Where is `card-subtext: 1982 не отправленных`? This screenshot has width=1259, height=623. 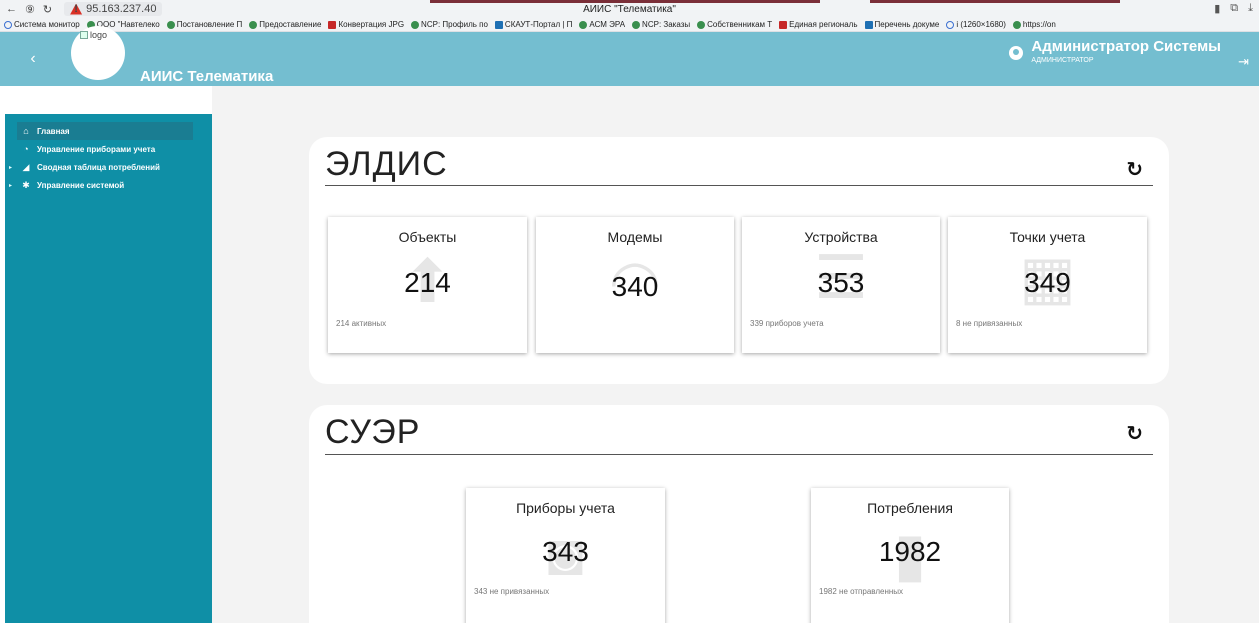
card-subtext: 1982 не отправленных is located at coordinates (861, 591).